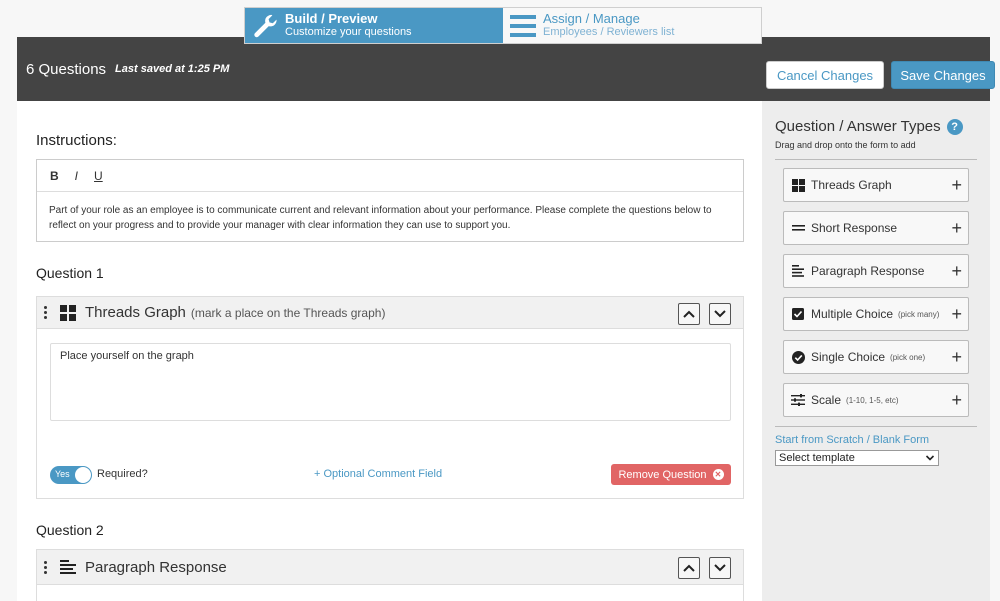 This screenshot has height=601, width=1000. Describe the element at coordinates (825, 75) in the screenshot. I see `cancel-changes-button: Cancel Changes` at that location.